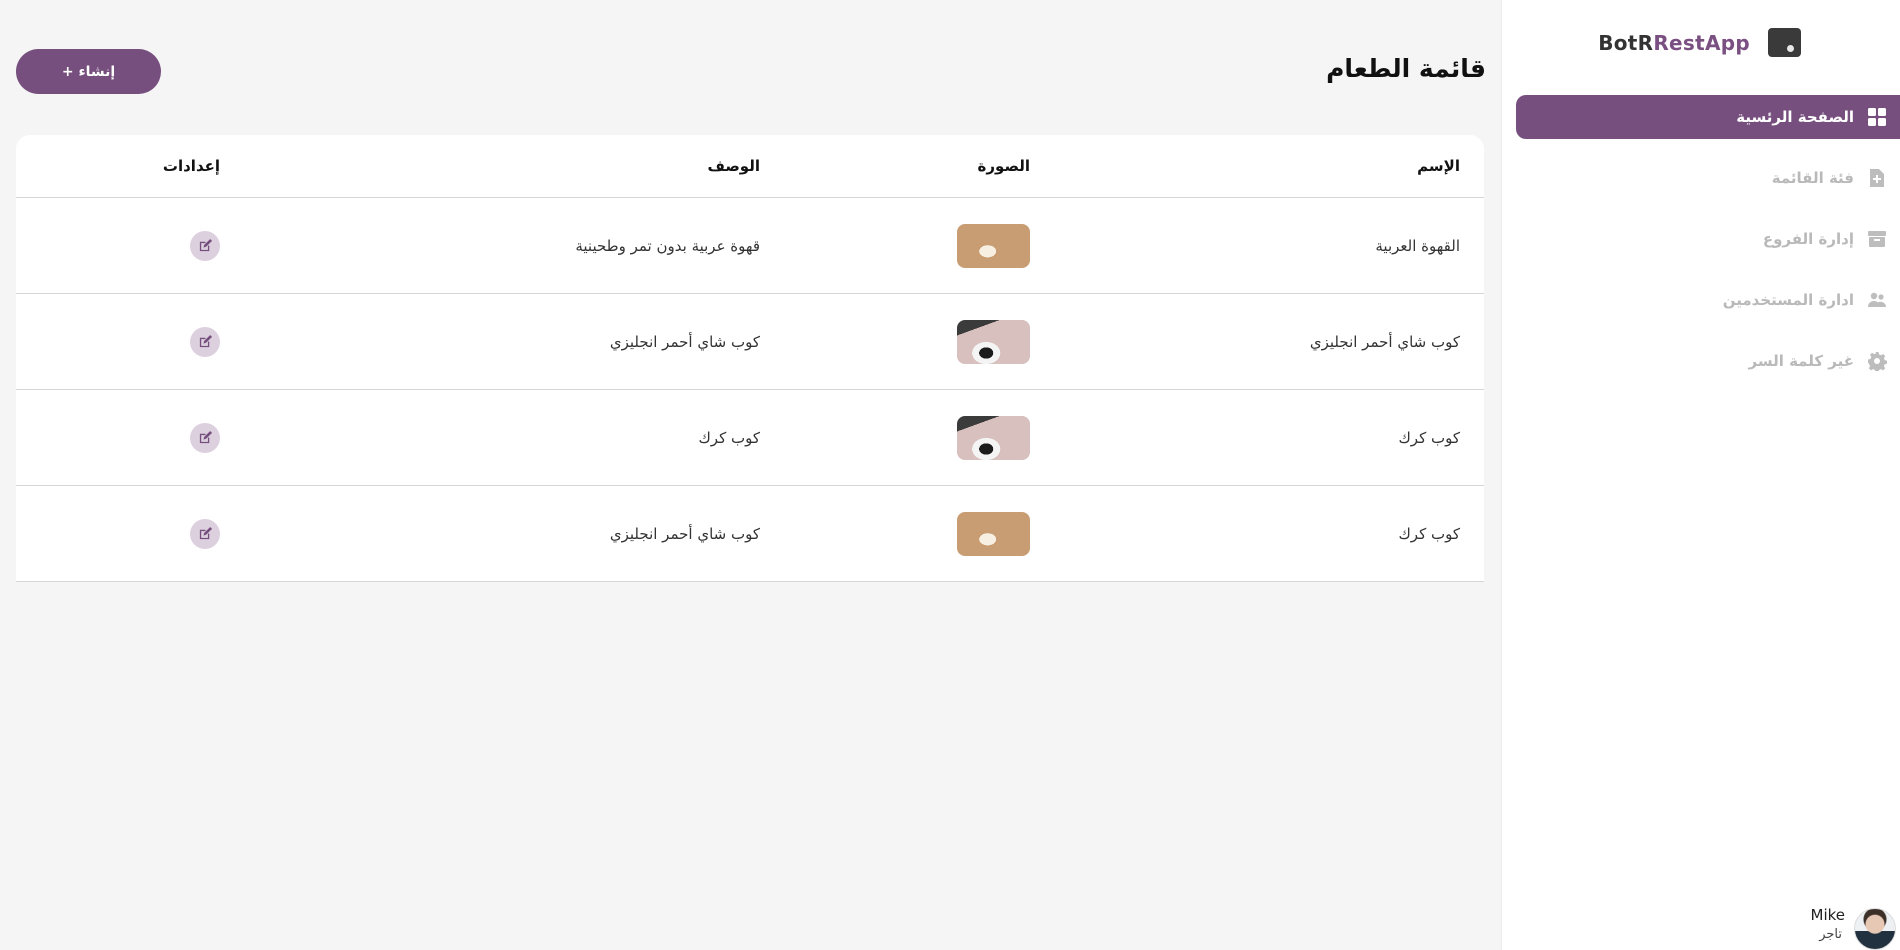  What do you see at coordinates (729, 437) in the screenshot?
I see `item-description: كوب كرك` at bounding box center [729, 437].